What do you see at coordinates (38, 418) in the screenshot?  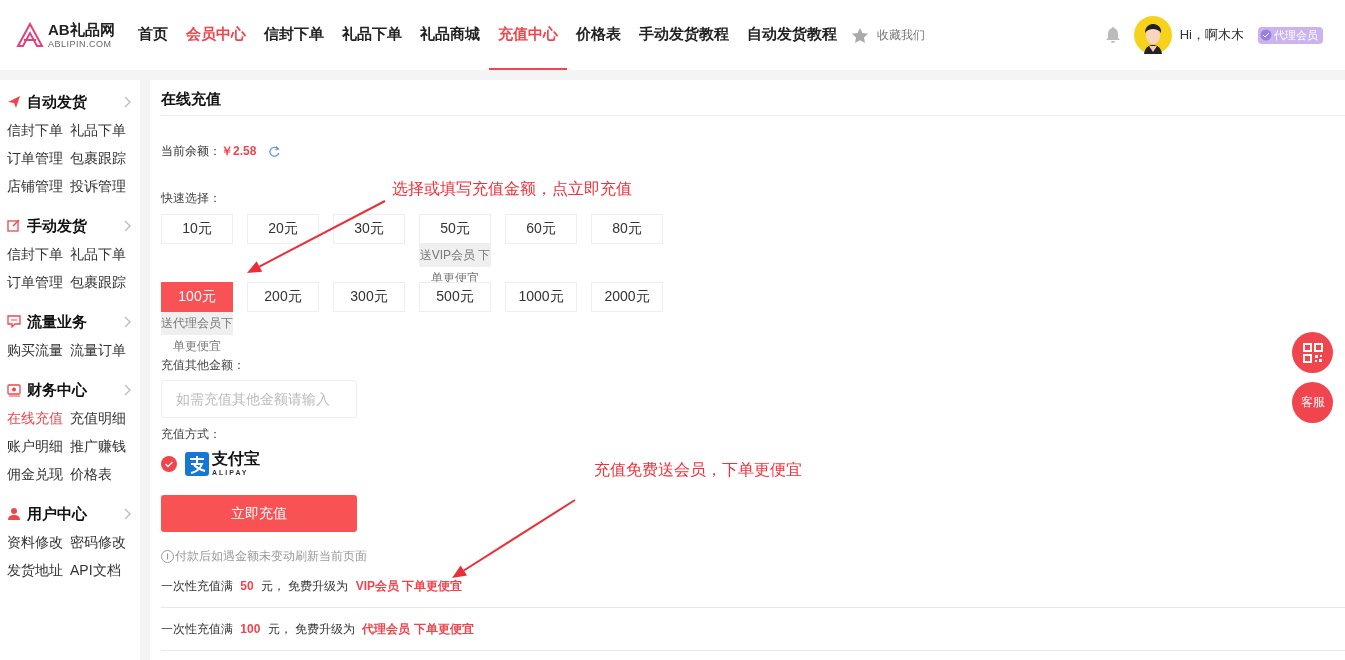 I see `sidebar-link: 在线充值` at bounding box center [38, 418].